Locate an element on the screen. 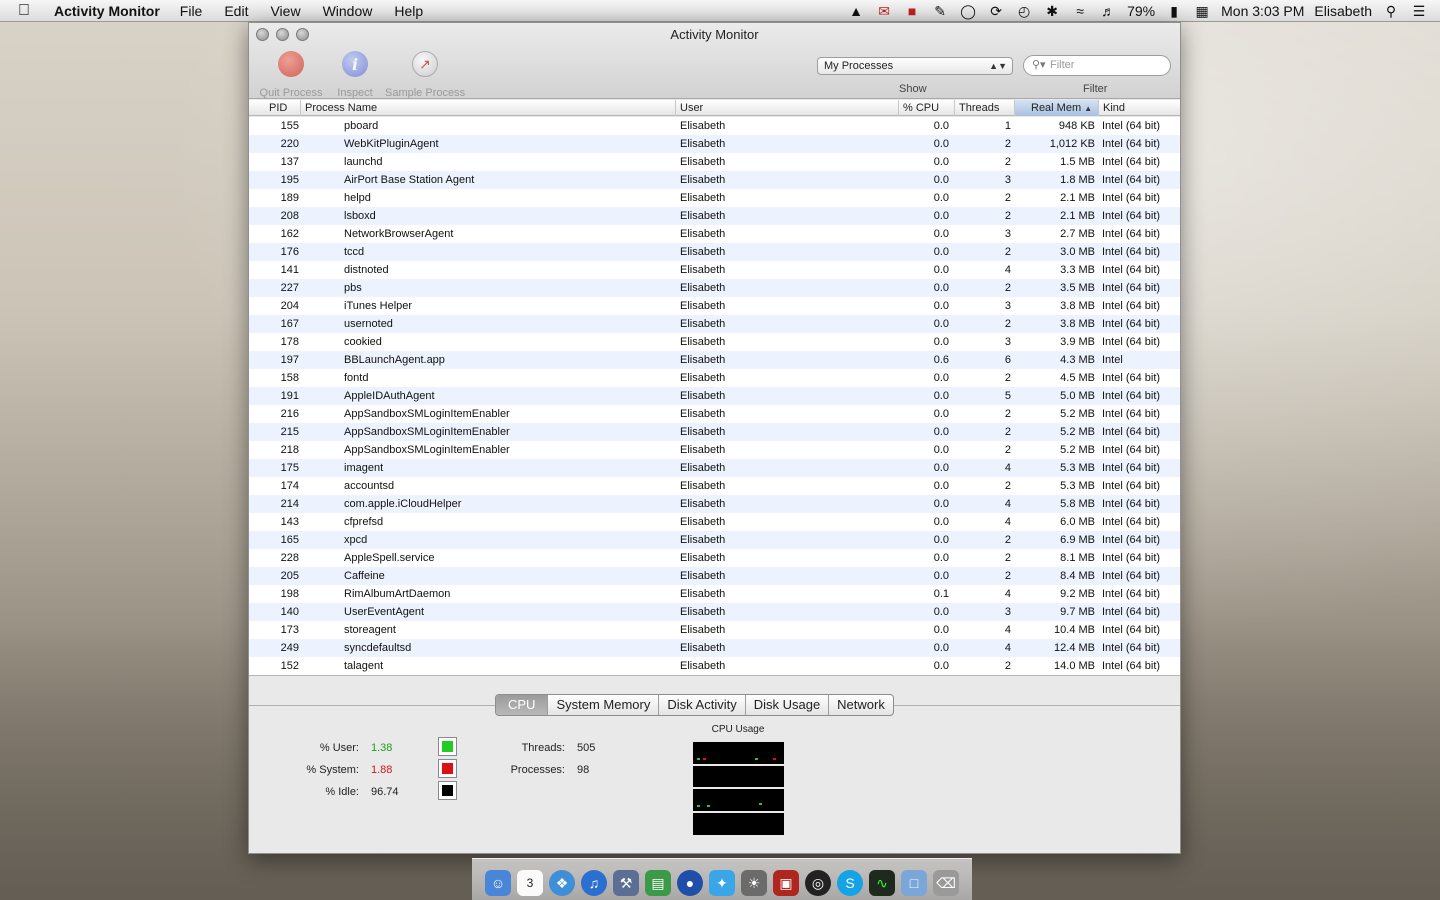  xcode-icon: ⚒ is located at coordinates (626, 883).